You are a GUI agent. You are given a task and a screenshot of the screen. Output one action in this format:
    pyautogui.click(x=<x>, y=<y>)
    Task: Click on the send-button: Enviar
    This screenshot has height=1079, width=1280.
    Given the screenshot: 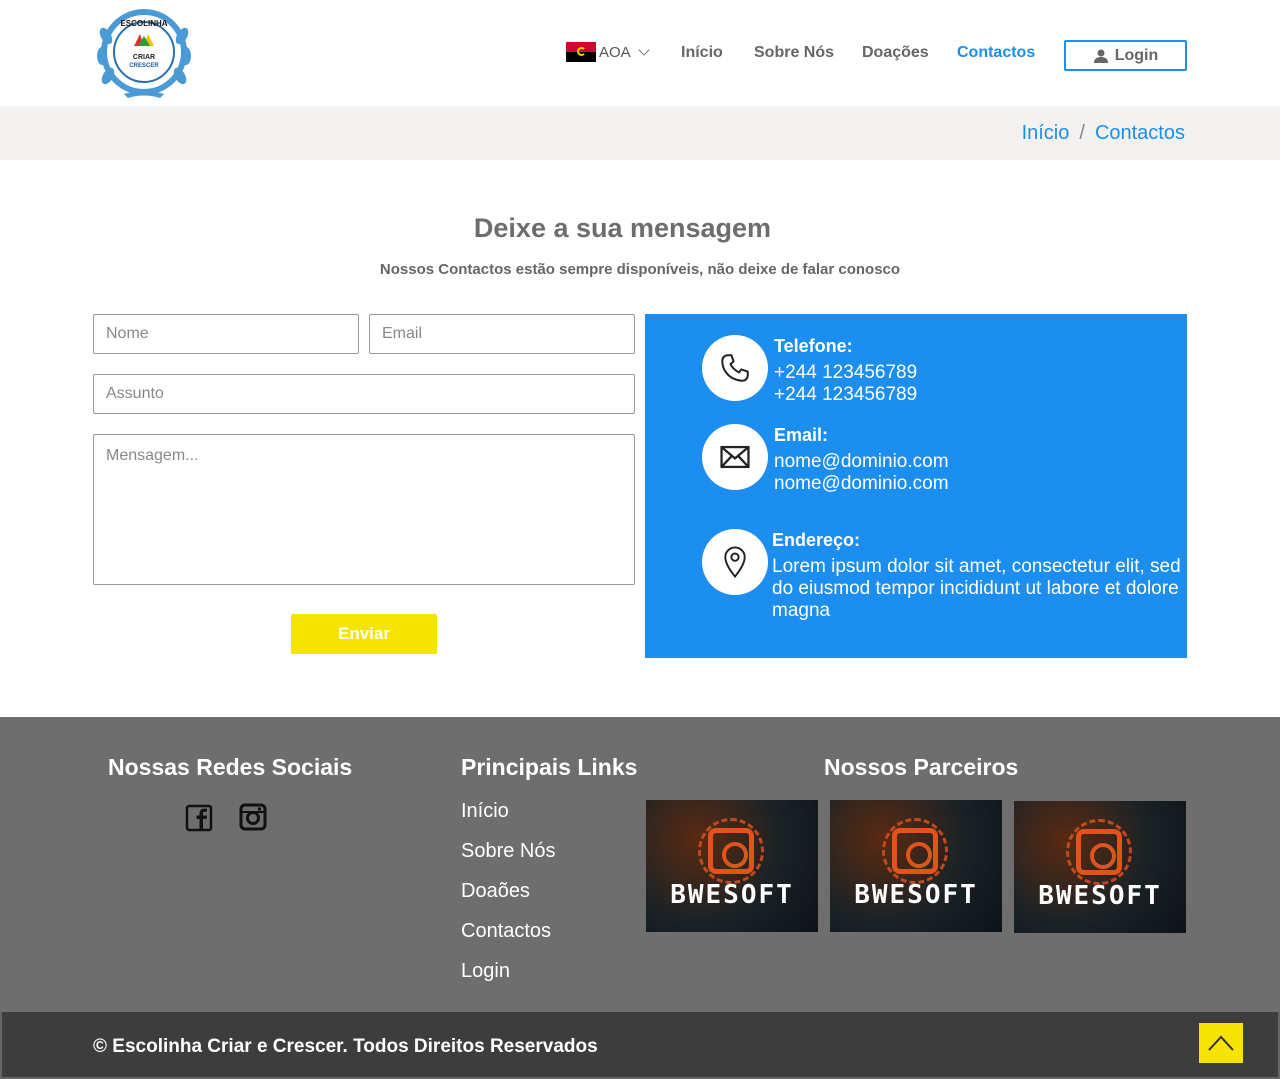 What is the action you would take?
    pyautogui.click(x=364, y=634)
    